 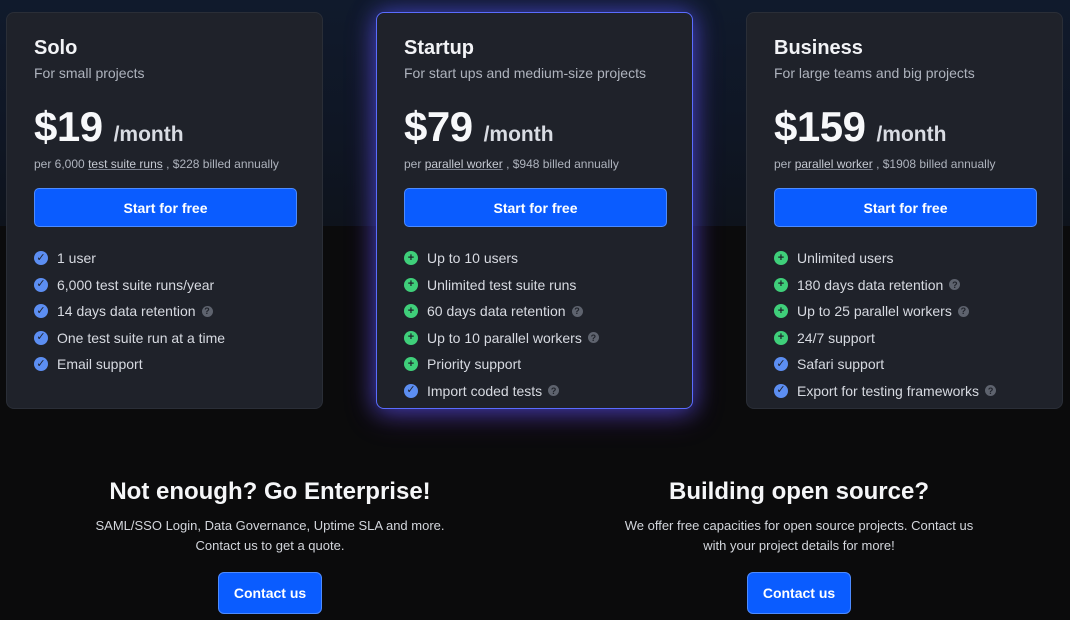 What do you see at coordinates (904, 258) in the screenshot?
I see `feature-item: + Unlimited users` at bounding box center [904, 258].